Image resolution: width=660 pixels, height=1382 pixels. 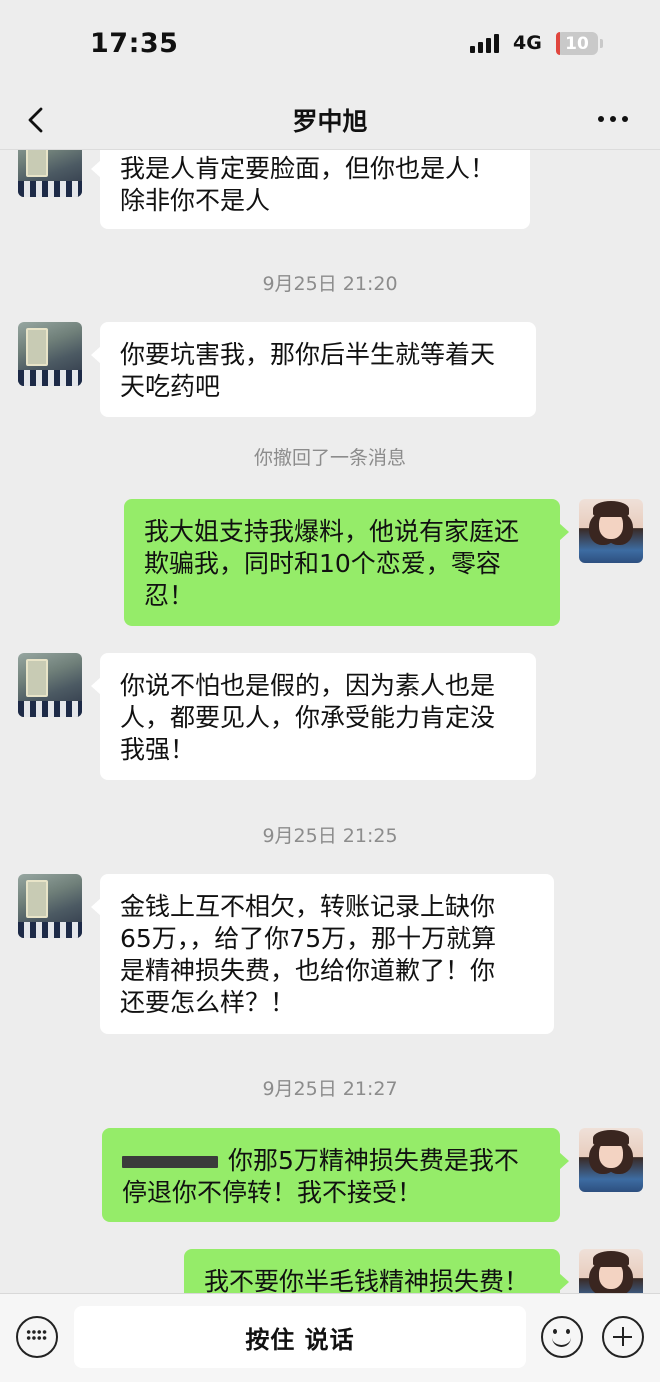 I want to click on timestamp: 9月25日 21:27, so click(x=330, y=1089).